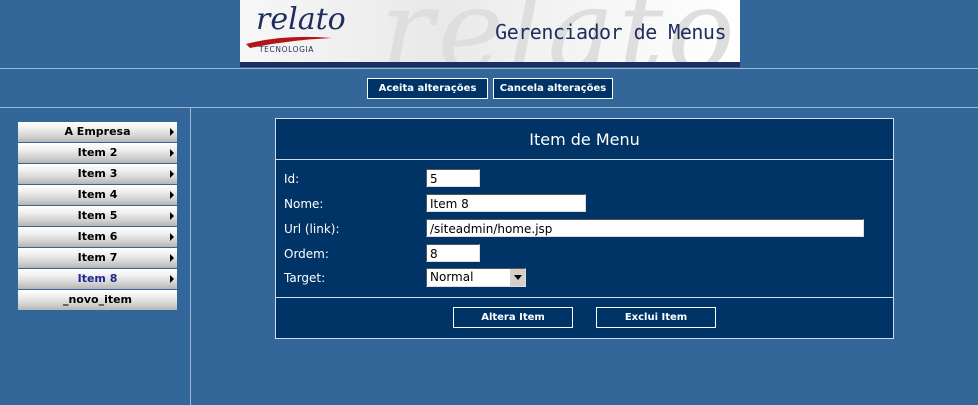 The image size is (978, 405). What do you see at coordinates (506, 203) in the screenshot?
I see `nome-field: Item 8` at bounding box center [506, 203].